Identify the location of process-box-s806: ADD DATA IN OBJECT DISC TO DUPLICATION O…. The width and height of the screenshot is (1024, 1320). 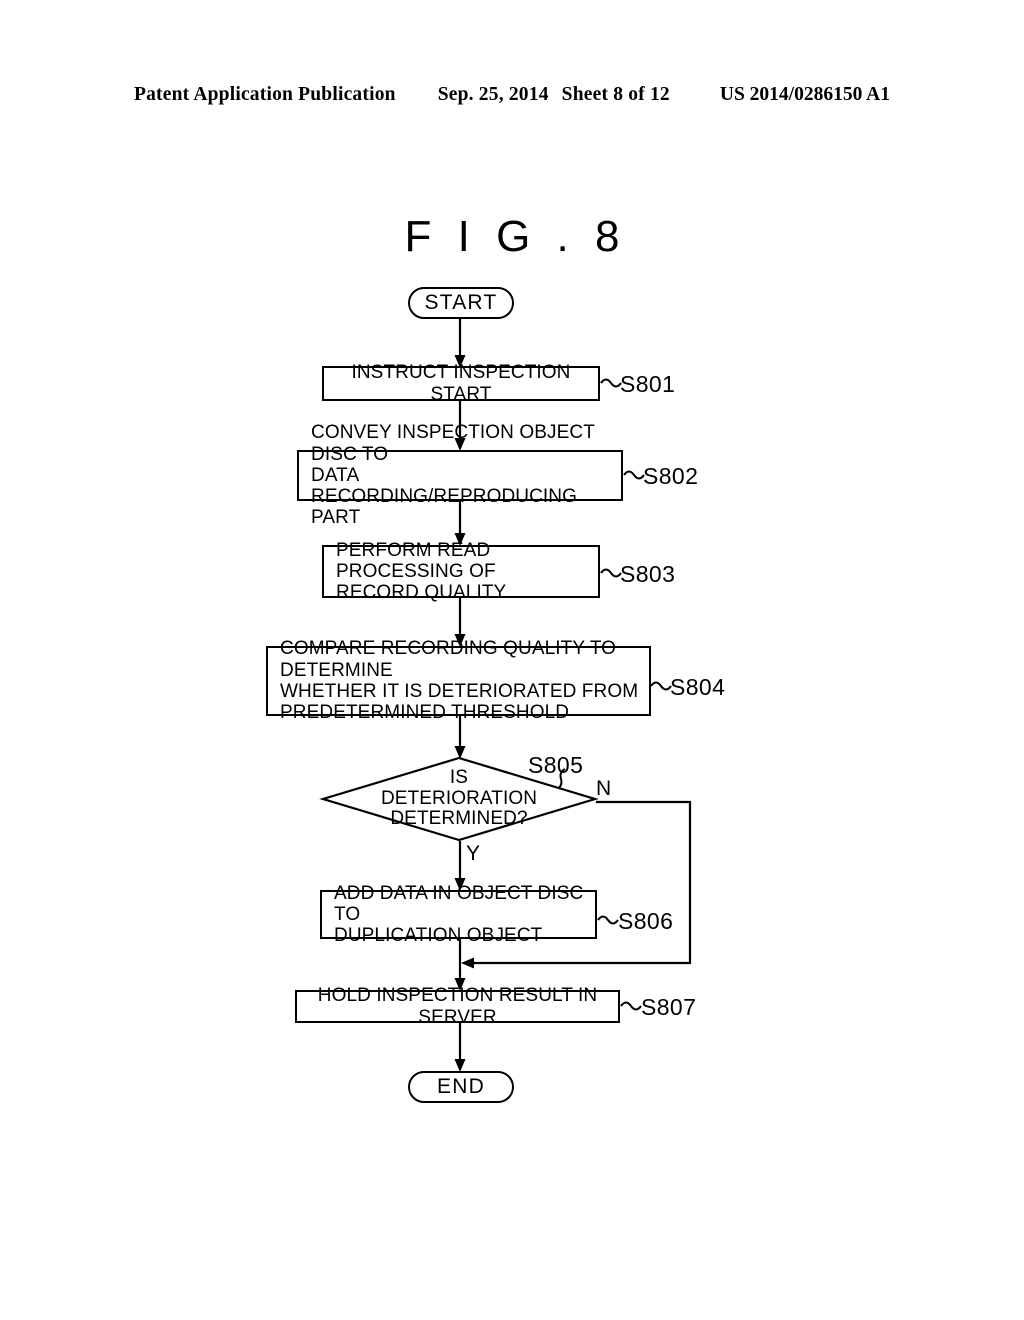
(458, 914).